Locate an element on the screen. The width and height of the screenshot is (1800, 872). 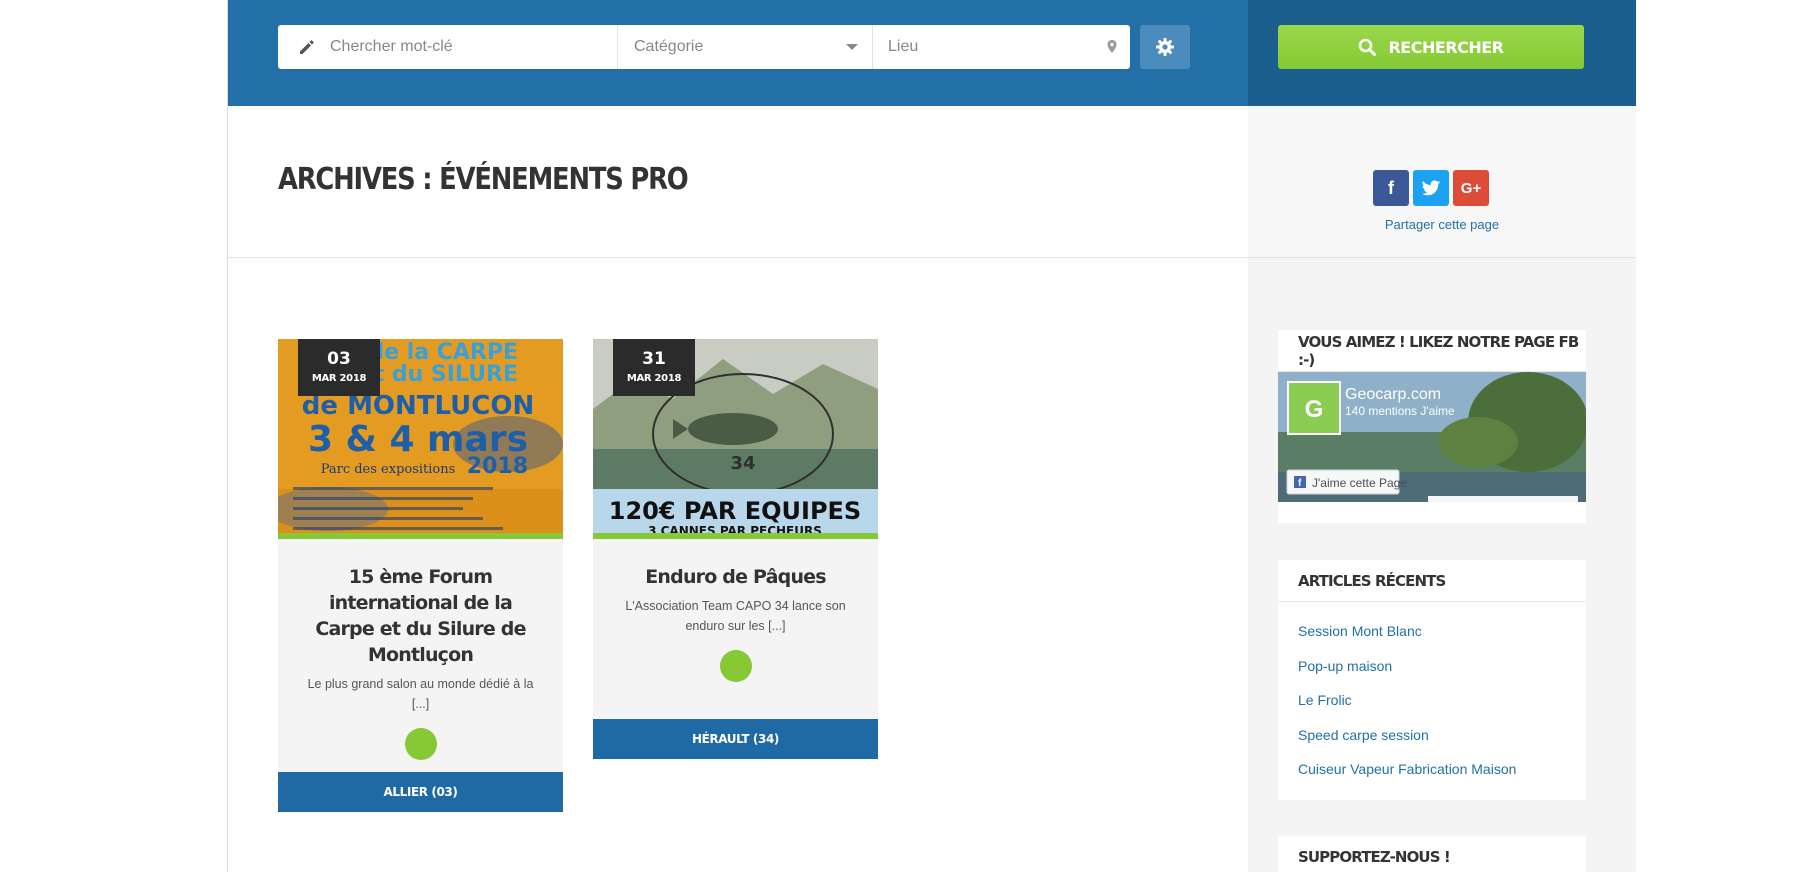
map-pin-icon is located at coordinates (1112, 46).